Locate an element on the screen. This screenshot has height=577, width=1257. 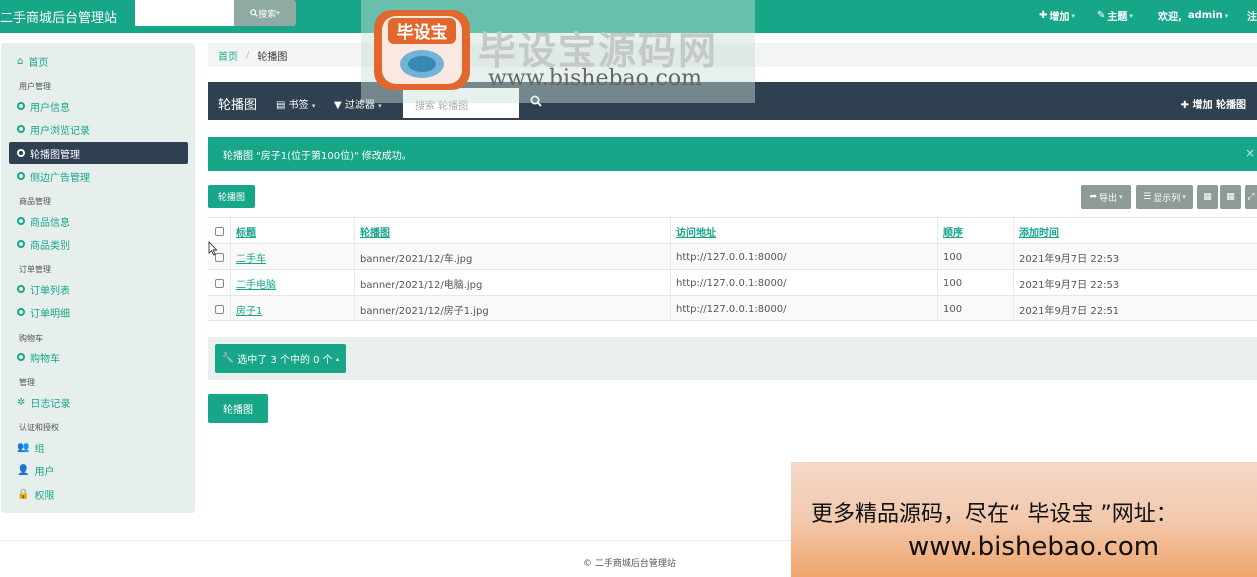
sidebar-item-label: 用户 is located at coordinates (44, 472).